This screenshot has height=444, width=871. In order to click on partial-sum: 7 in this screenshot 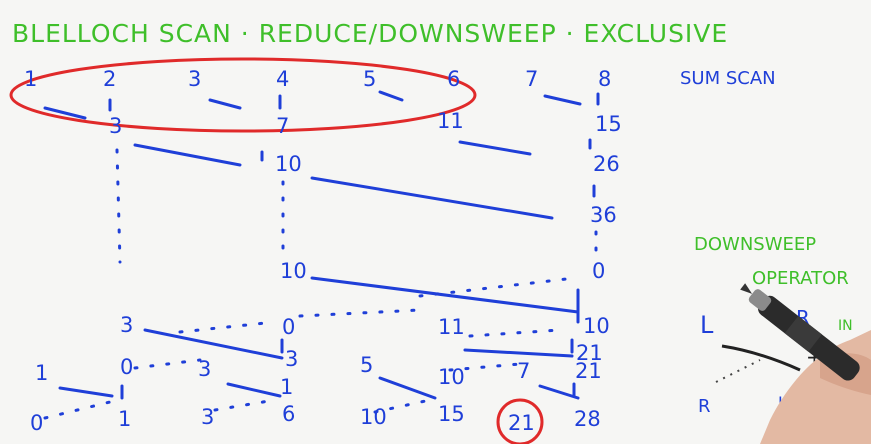, I will do `click(282, 126)`.